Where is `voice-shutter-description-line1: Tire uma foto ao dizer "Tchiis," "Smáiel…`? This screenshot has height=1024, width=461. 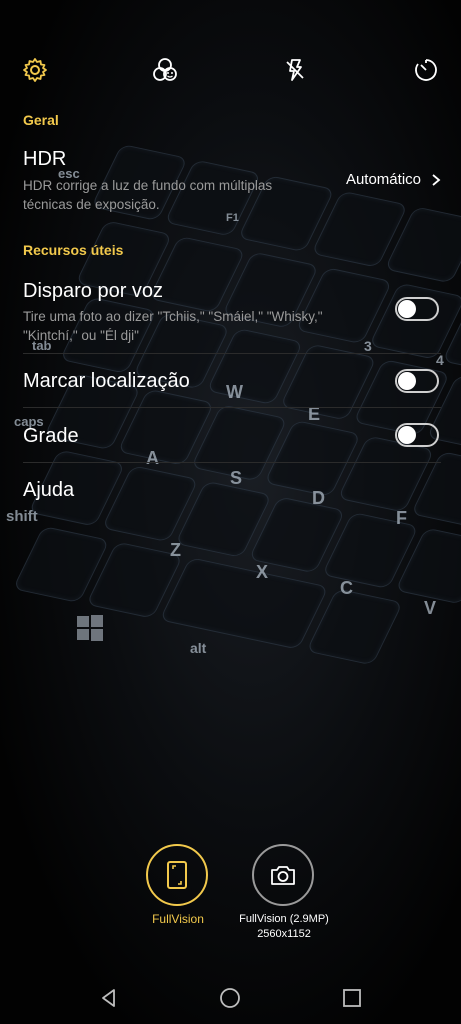 voice-shutter-description-line1: Tire uma foto ao dizer "Tchiis," "Smáiel… is located at coordinates (173, 316).